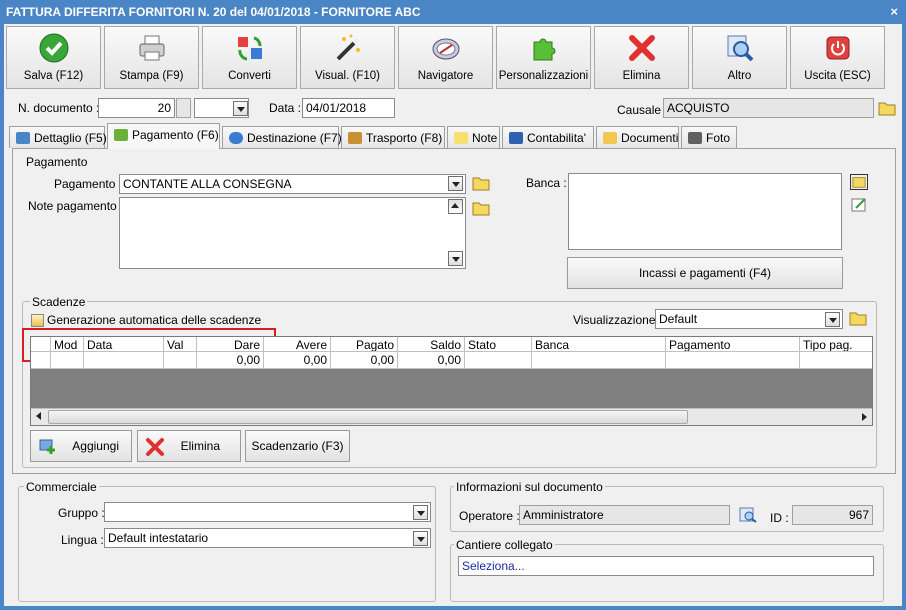  What do you see at coordinates (837, 76) in the screenshot?
I see `exit-label: Uscita (ESC)` at bounding box center [837, 76].